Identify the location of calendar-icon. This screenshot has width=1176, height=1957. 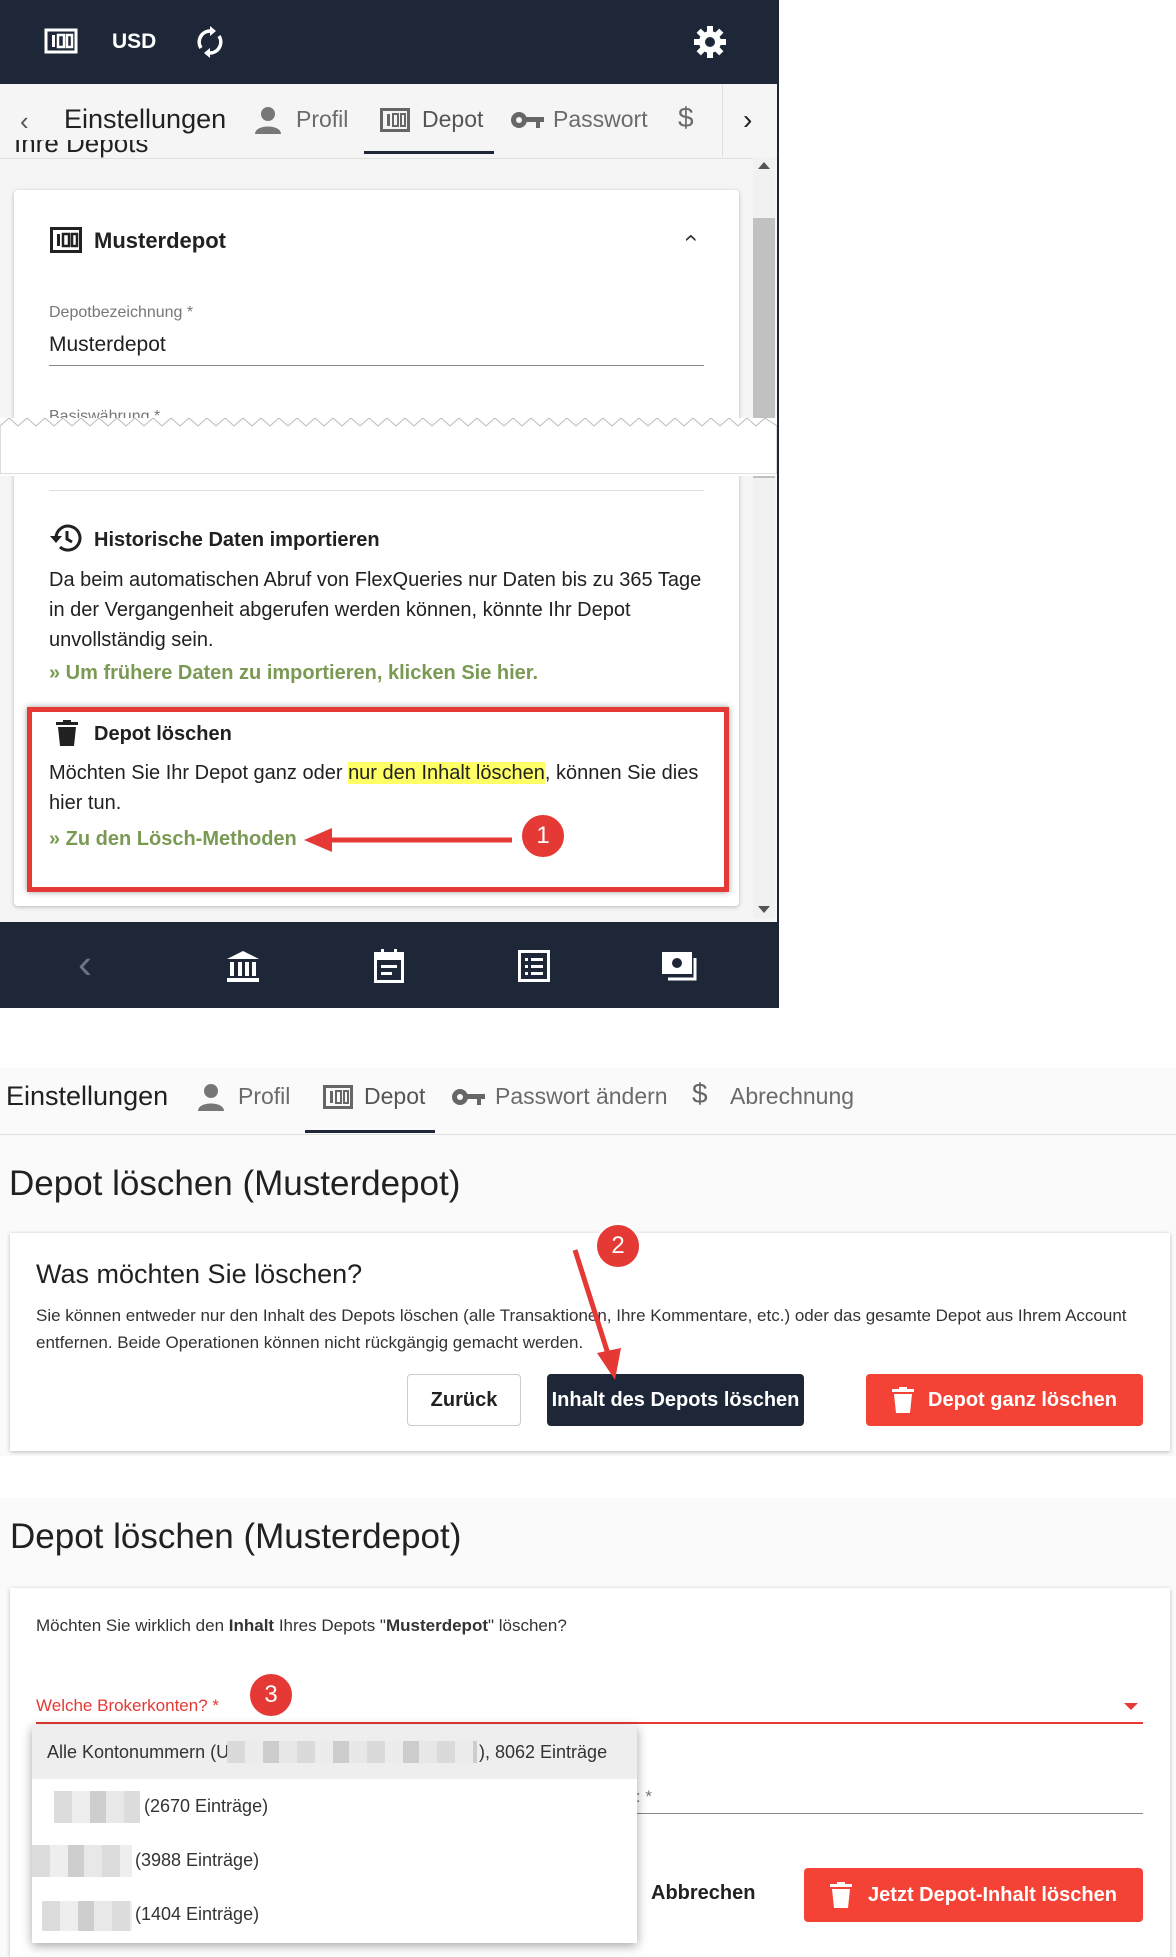
(389, 966).